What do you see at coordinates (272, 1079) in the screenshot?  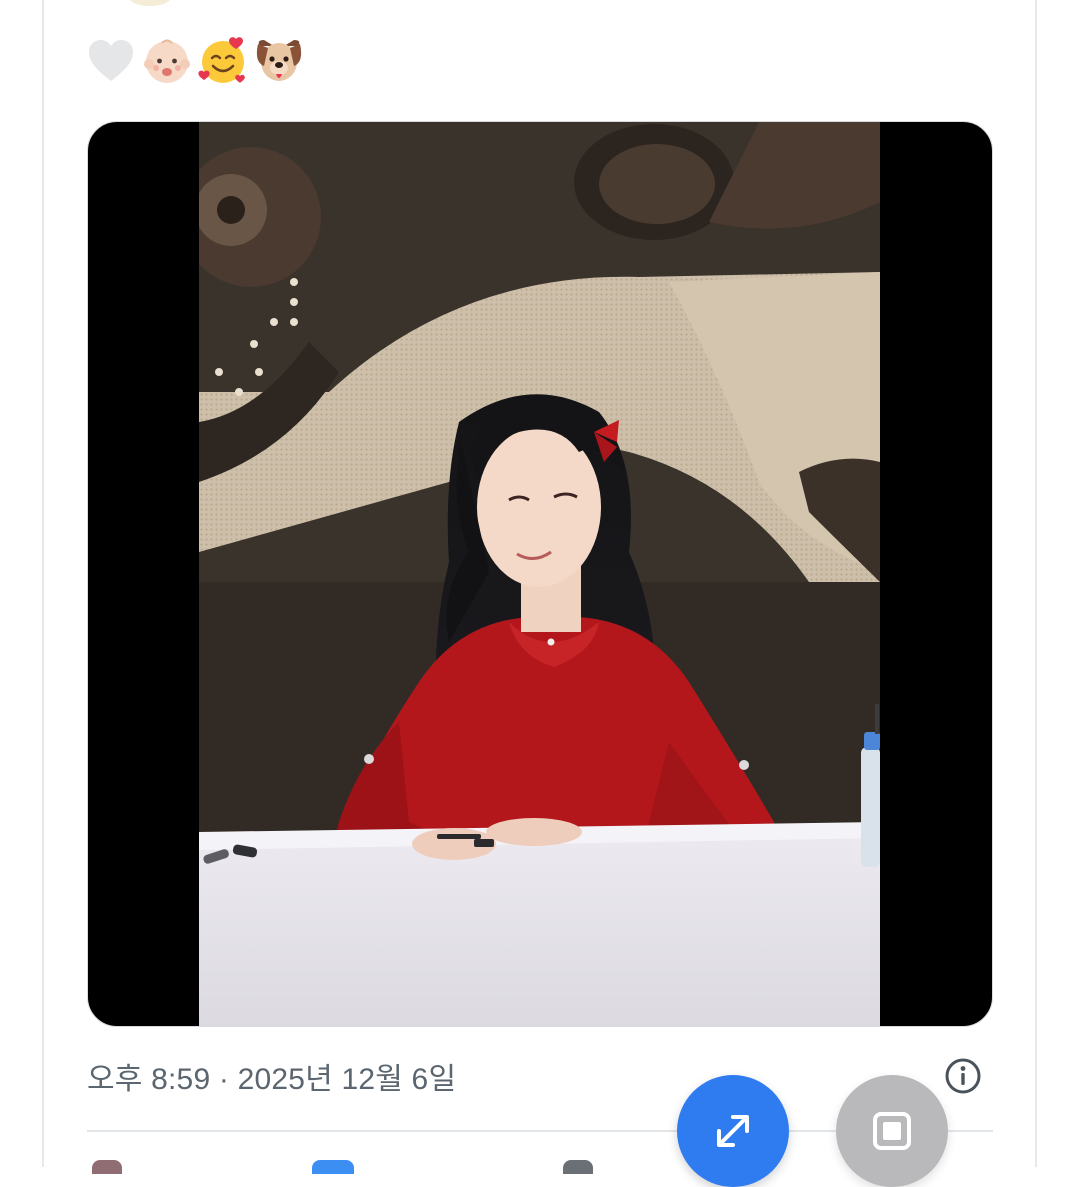 I see `post-timestamp: 오후 8:59 · 2025년 12월 6일` at bounding box center [272, 1079].